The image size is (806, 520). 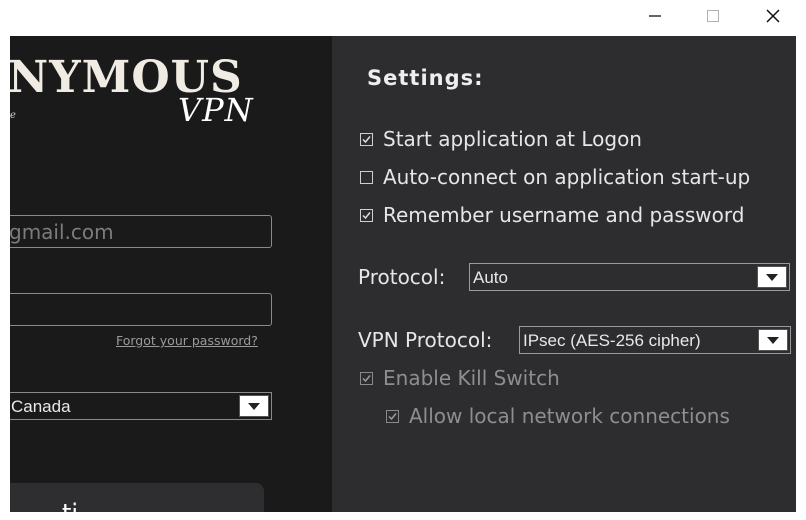 I want to click on auto-connect-option: Auto-connect on application start-up, so click(x=555, y=177).